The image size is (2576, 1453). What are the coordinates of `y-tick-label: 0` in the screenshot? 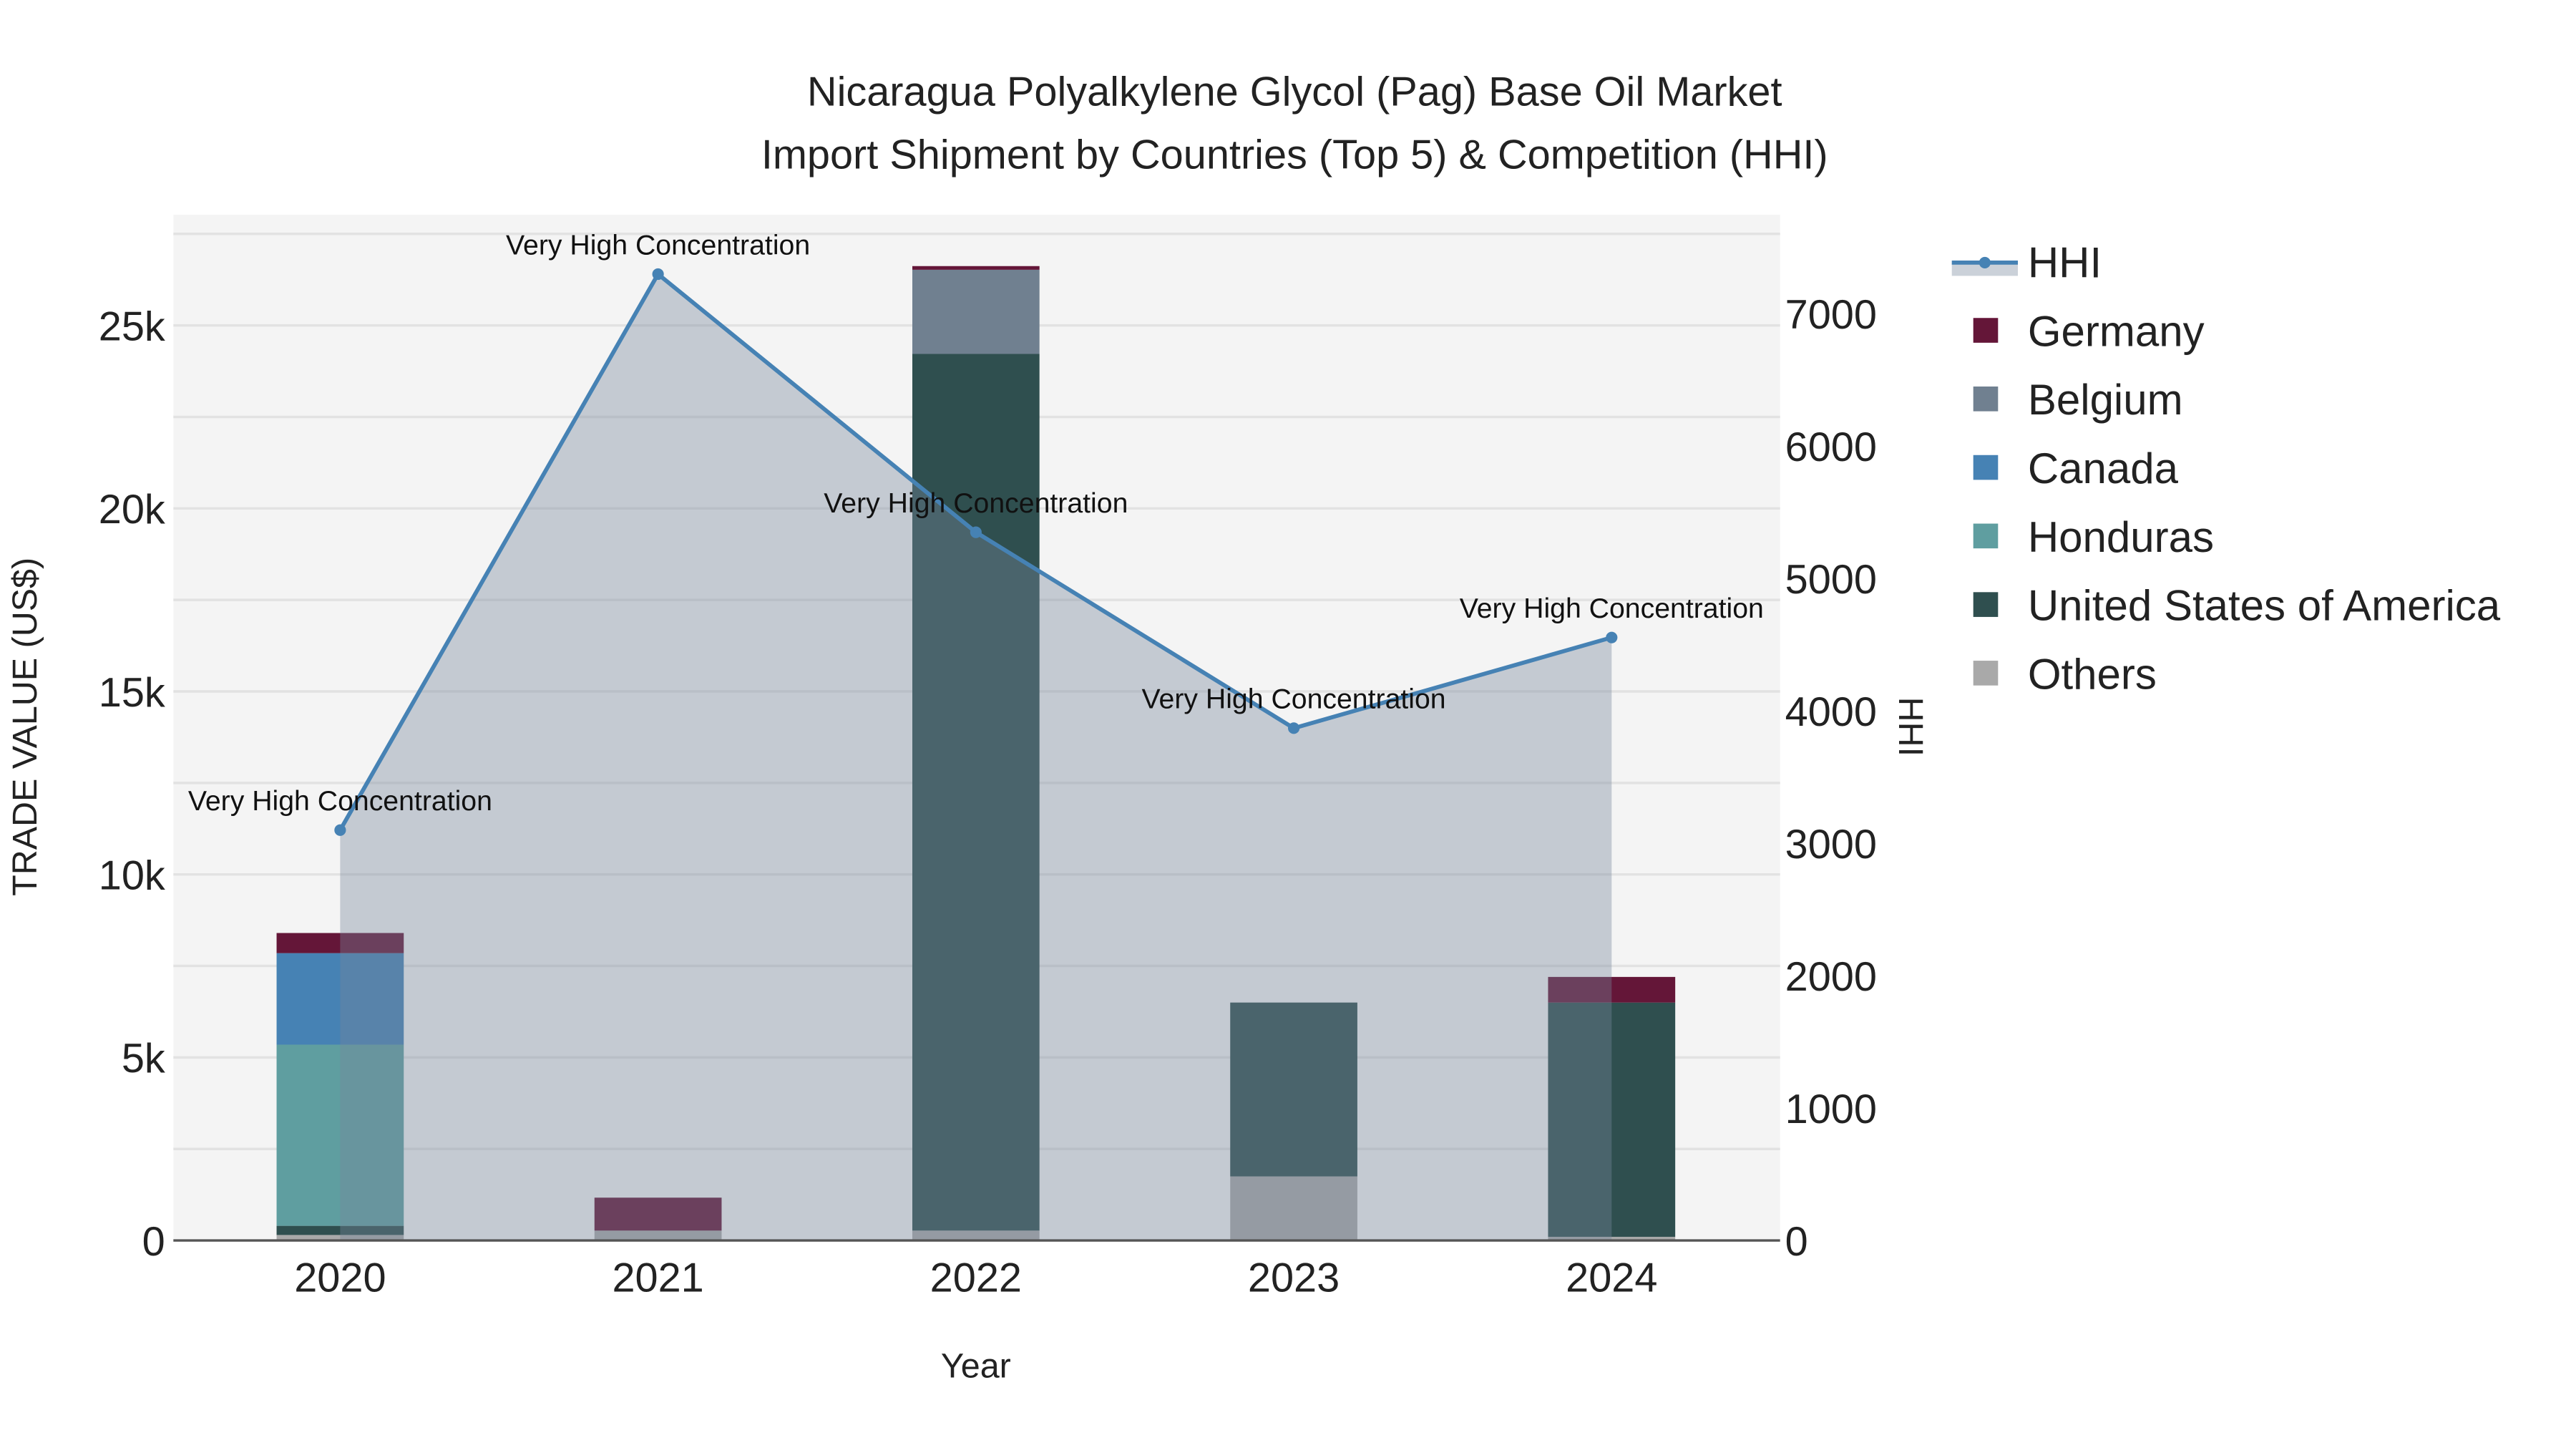 It's located at (153, 1242).